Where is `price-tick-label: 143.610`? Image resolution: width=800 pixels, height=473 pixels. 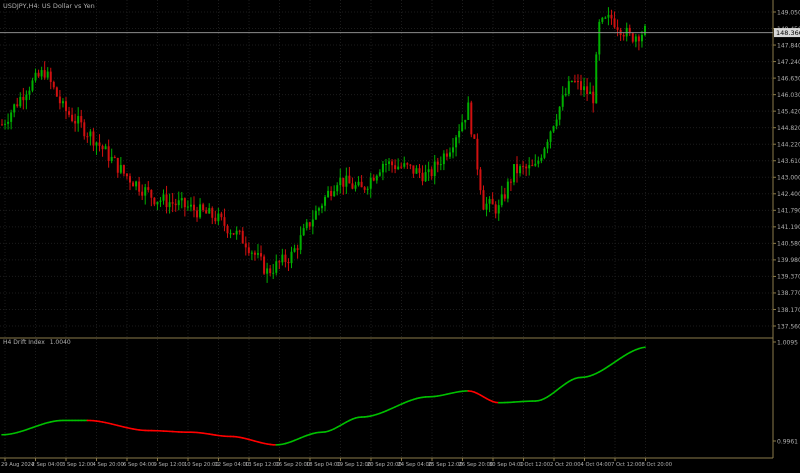 price-tick-label: 143.610 is located at coordinates (788, 161).